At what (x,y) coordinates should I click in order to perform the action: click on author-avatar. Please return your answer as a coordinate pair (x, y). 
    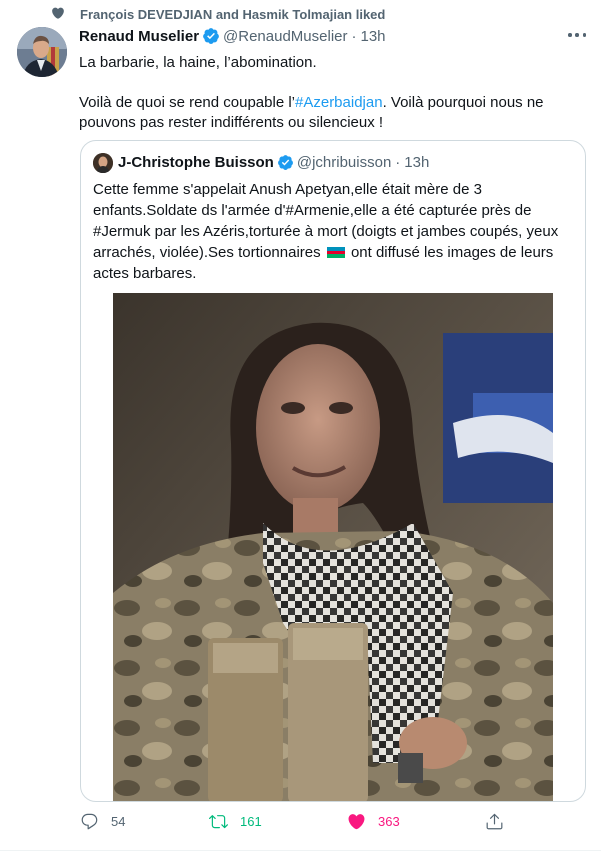
    Looking at the image, I should click on (42, 52).